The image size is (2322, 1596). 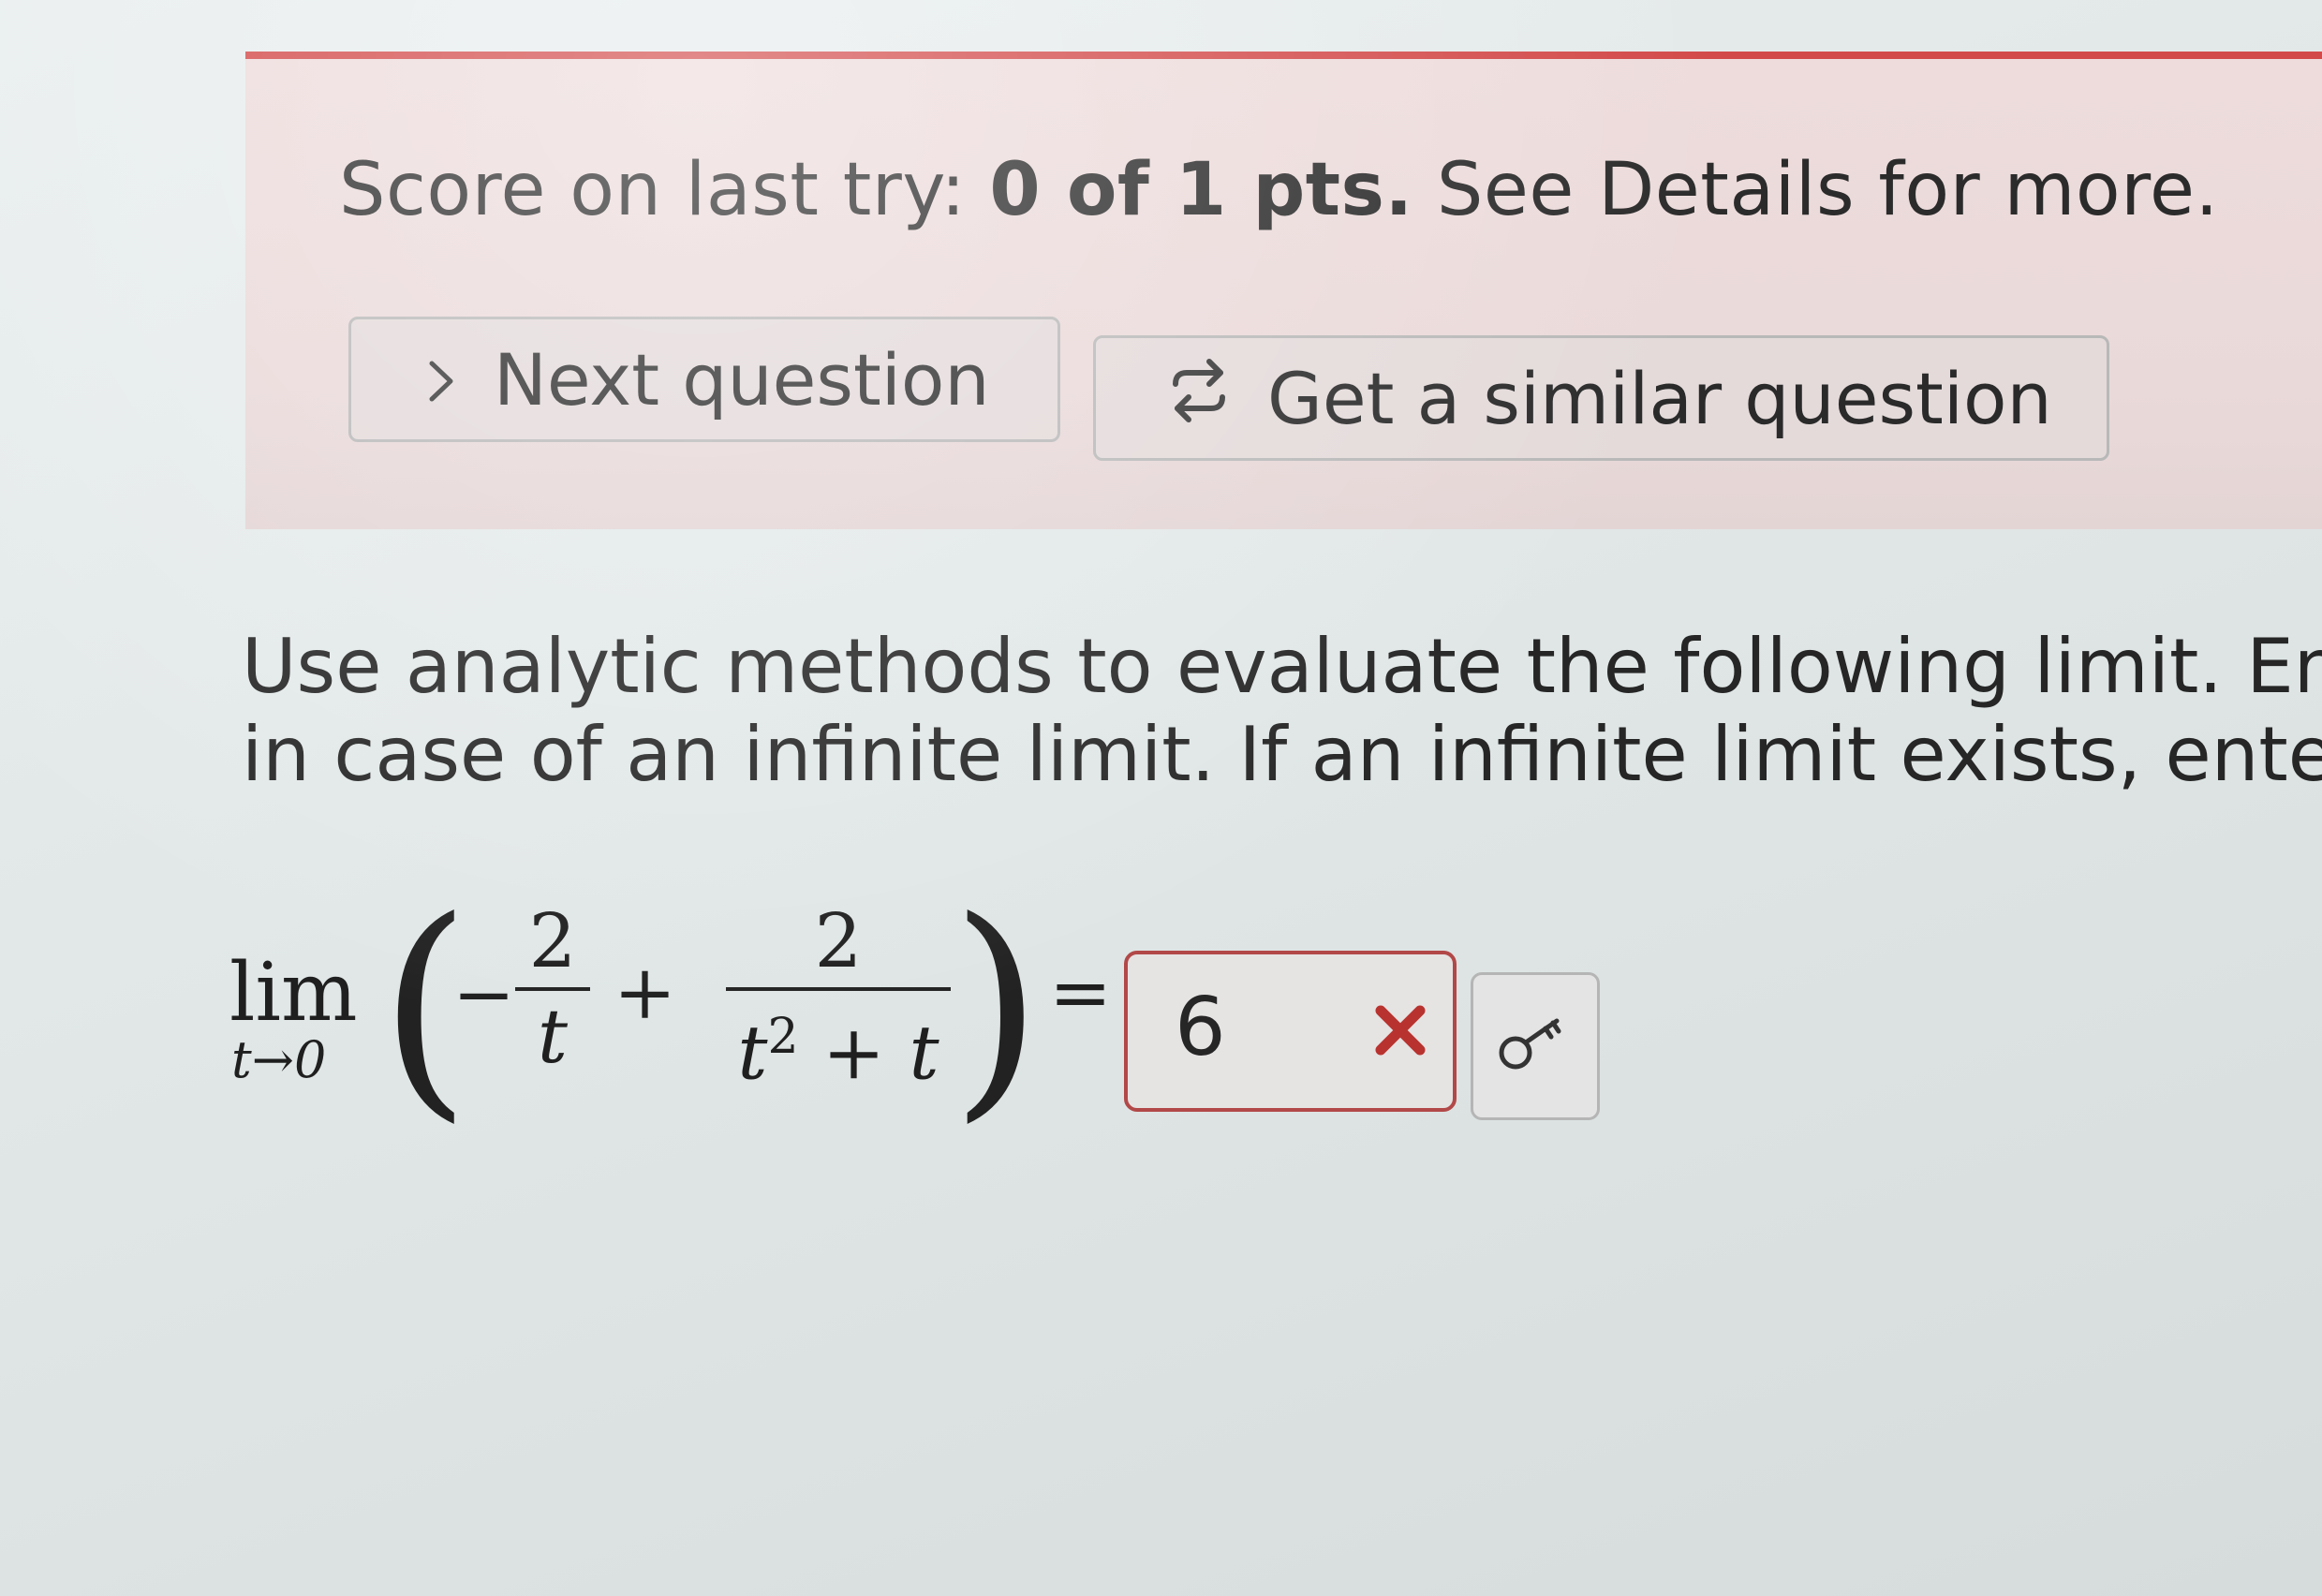 What do you see at coordinates (1290, 1031) in the screenshot?
I see `answer-input: 6` at bounding box center [1290, 1031].